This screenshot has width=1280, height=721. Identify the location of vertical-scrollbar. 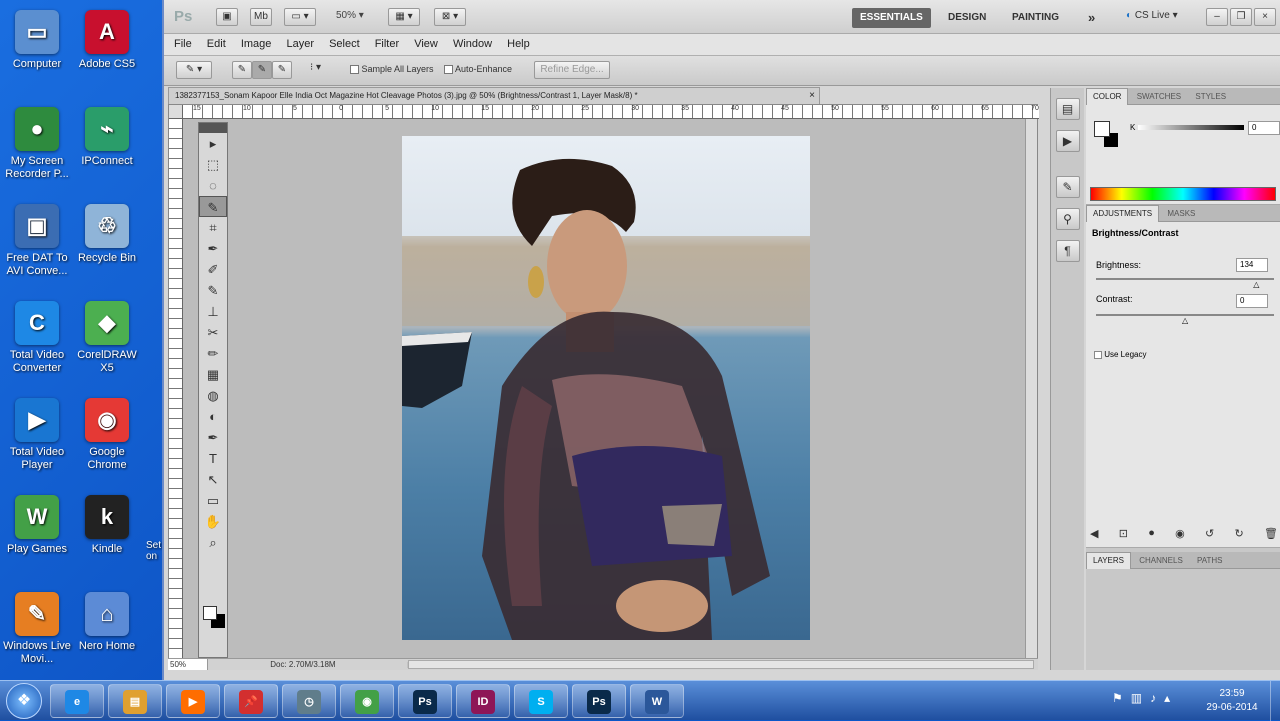
(1031, 389).